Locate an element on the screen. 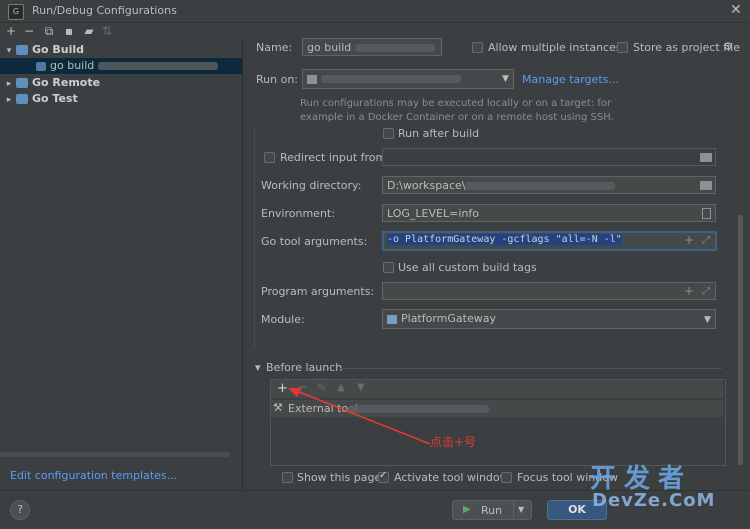 The height and width of the screenshot is (529, 750). tree-item-label: Go Build is located at coordinates (58, 49).